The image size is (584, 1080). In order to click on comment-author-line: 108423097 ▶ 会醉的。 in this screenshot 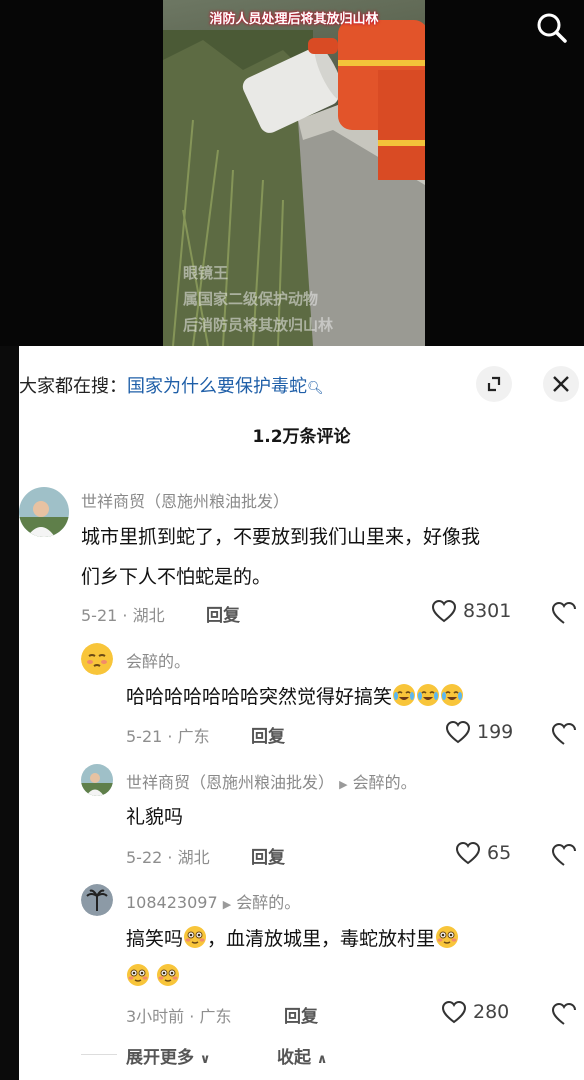, I will do `click(213, 901)`.